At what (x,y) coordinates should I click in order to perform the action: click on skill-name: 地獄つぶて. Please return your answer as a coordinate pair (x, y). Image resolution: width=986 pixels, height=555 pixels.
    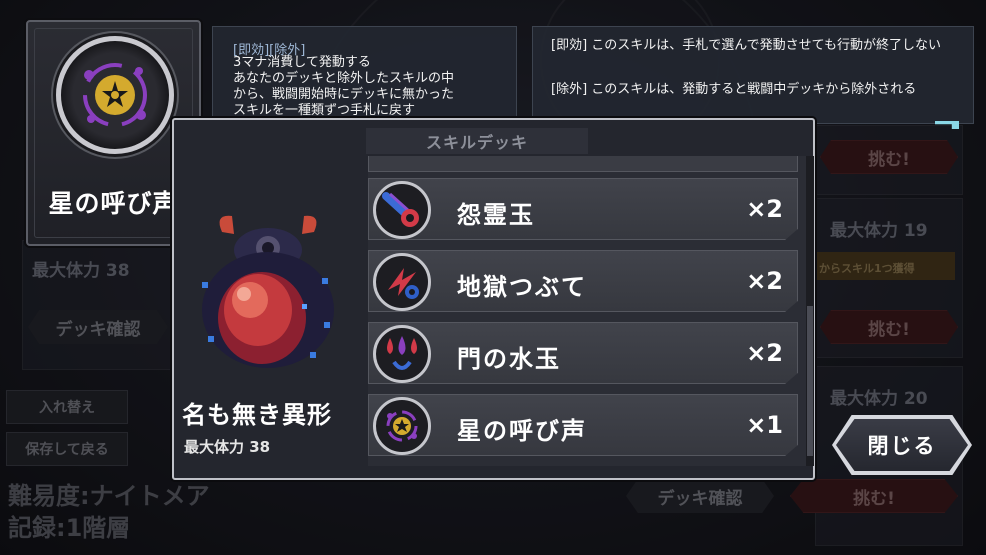
    Looking at the image, I should click on (522, 287).